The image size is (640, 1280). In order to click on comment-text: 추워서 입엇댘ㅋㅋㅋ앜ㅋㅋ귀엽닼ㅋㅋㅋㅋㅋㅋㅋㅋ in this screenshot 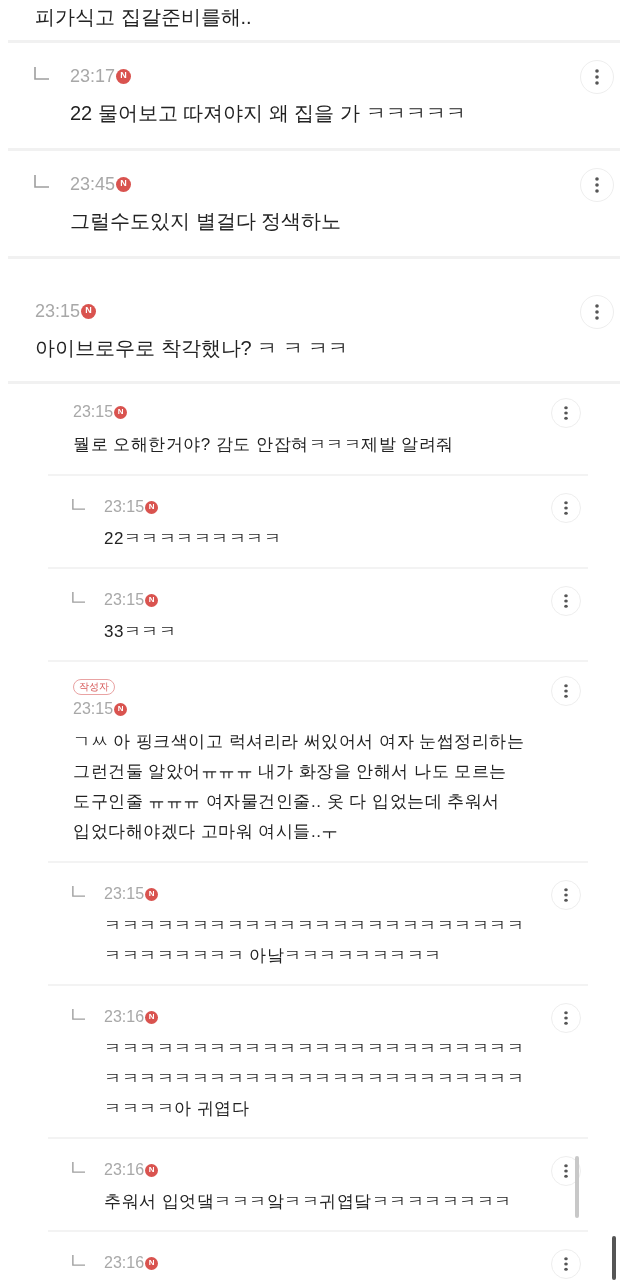, I will do `click(308, 1202)`.